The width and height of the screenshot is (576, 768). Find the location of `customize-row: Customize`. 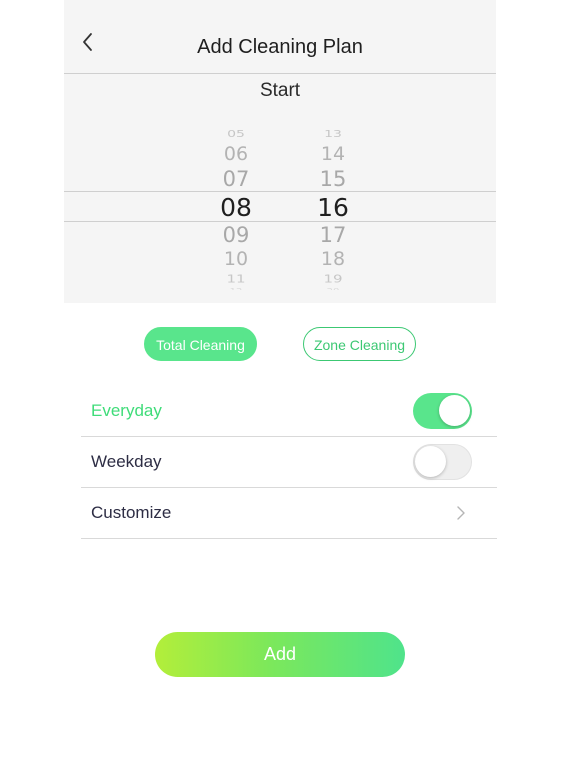

customize-row: Customize is located at coordinates (289, 513).